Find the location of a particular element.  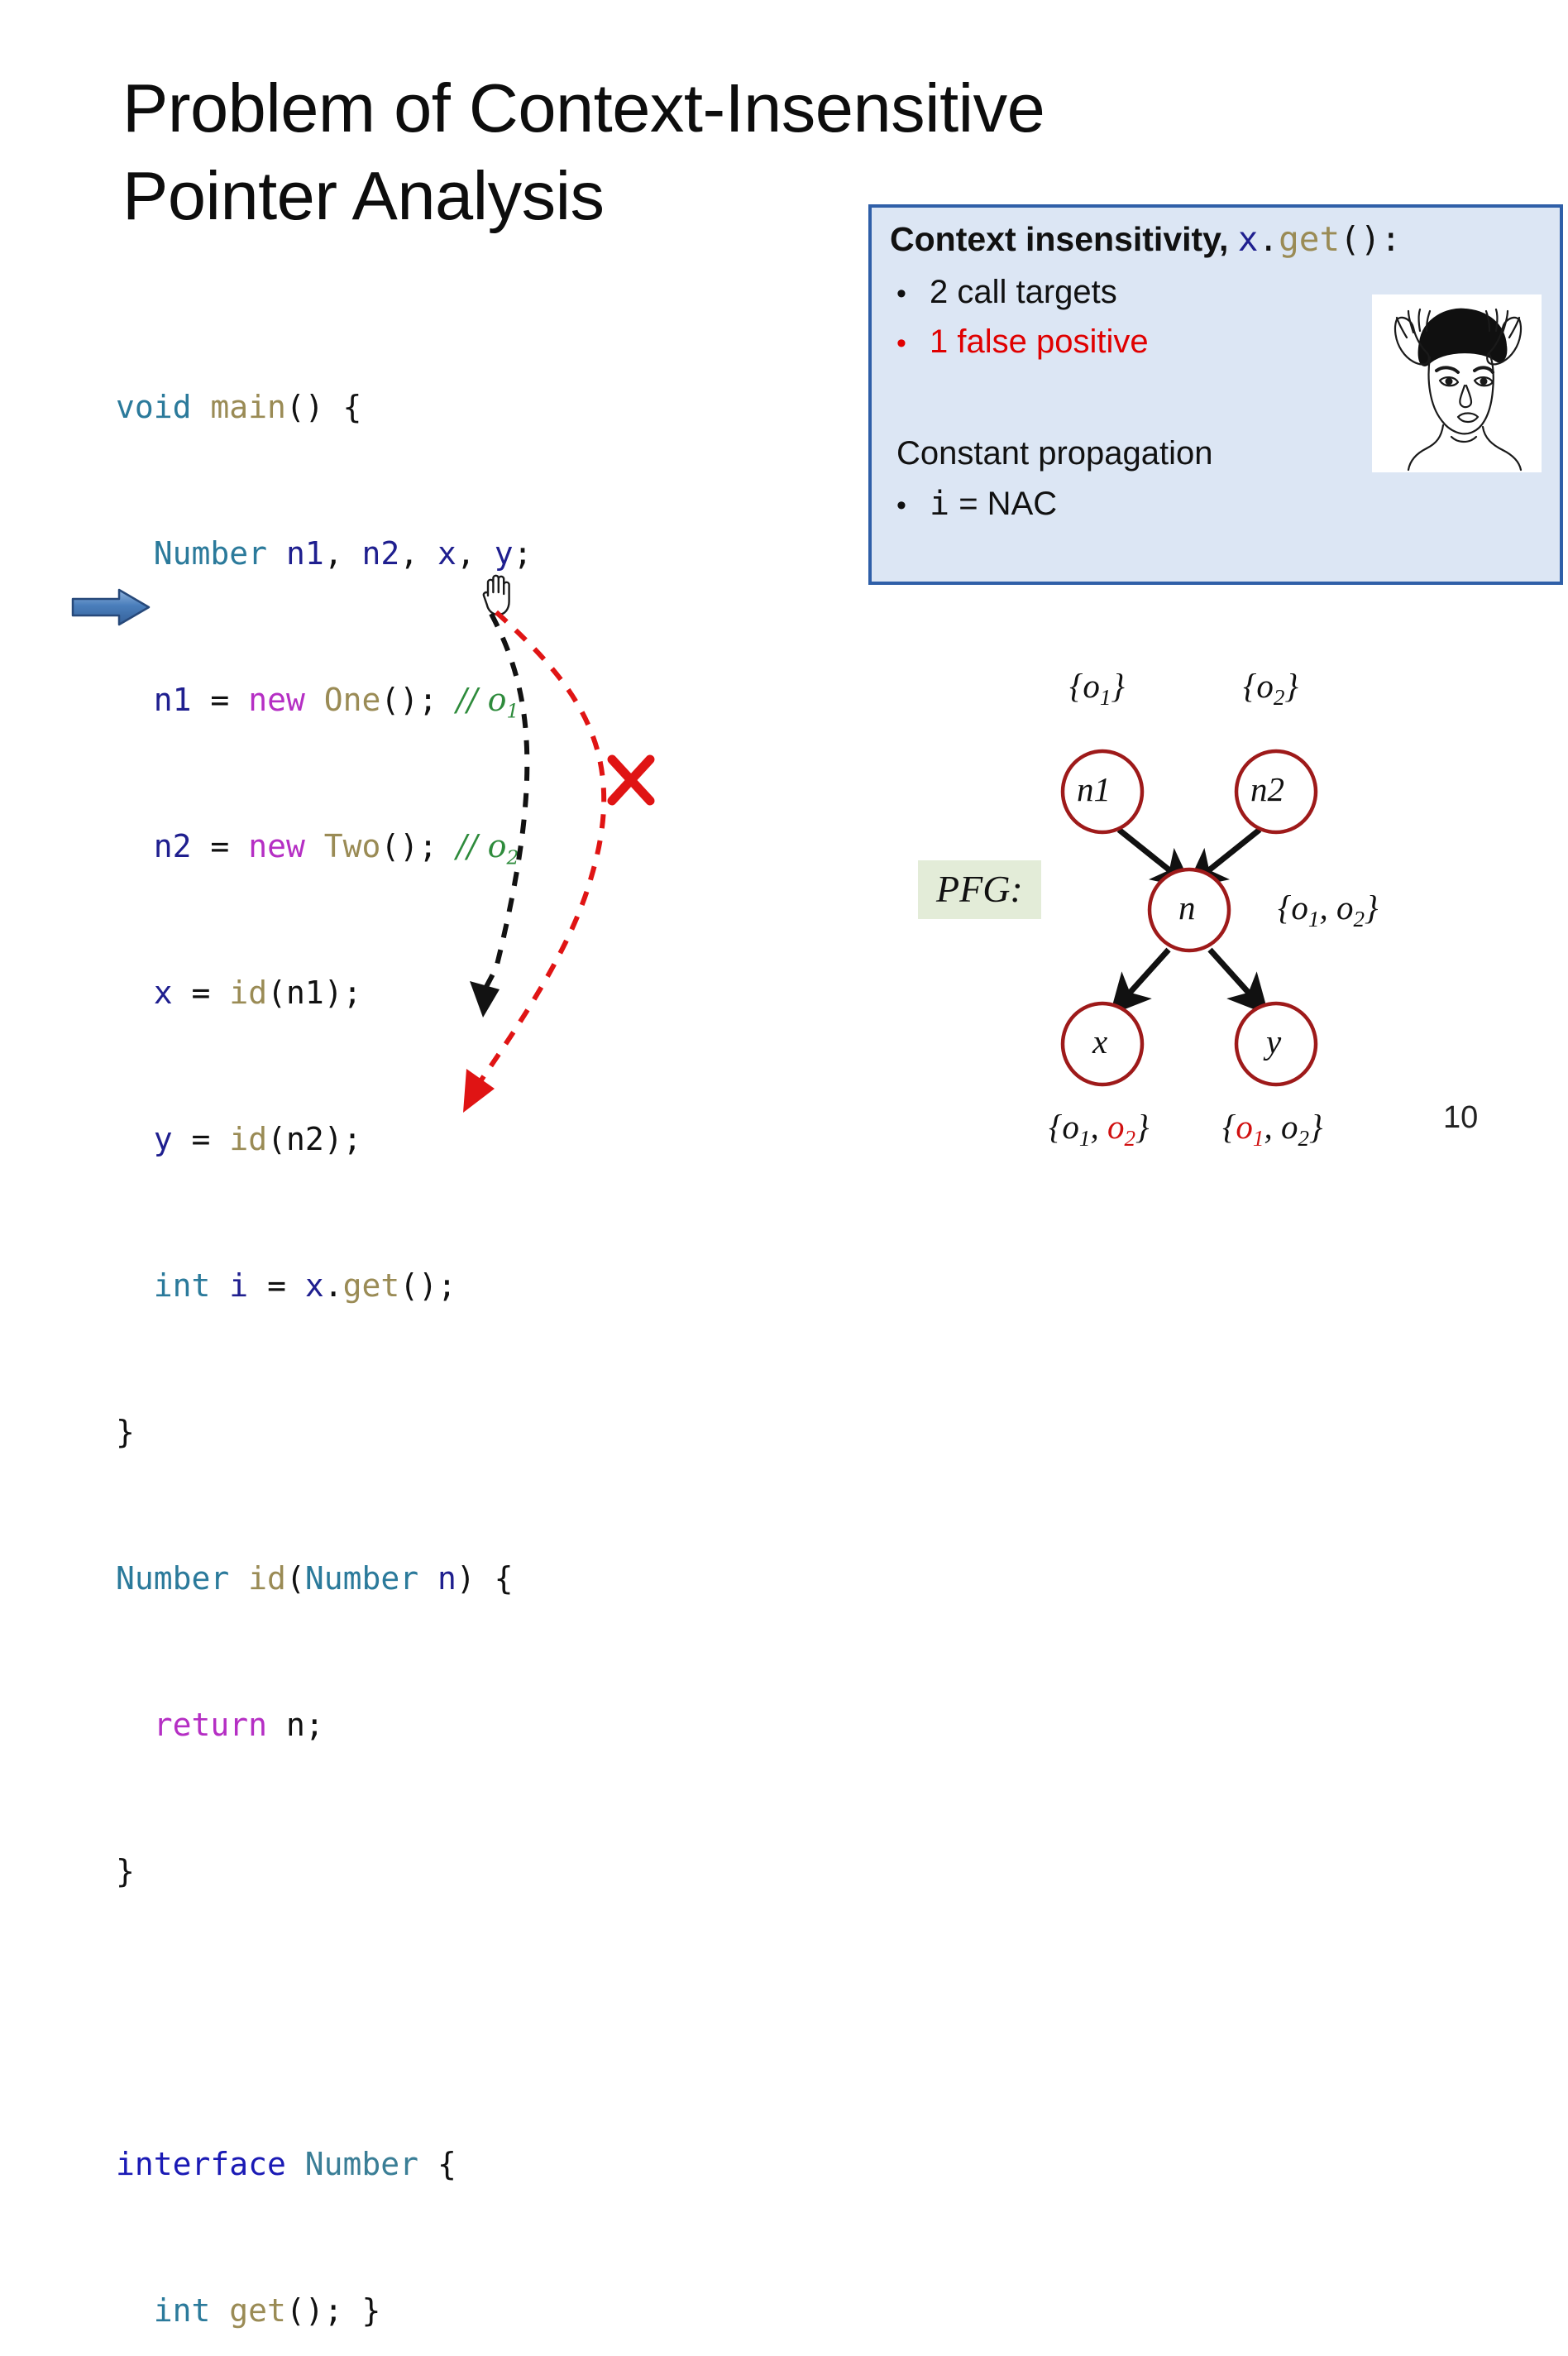

pfg-pts-y: {o1, o2} is located at coordinates (1272, 1130).